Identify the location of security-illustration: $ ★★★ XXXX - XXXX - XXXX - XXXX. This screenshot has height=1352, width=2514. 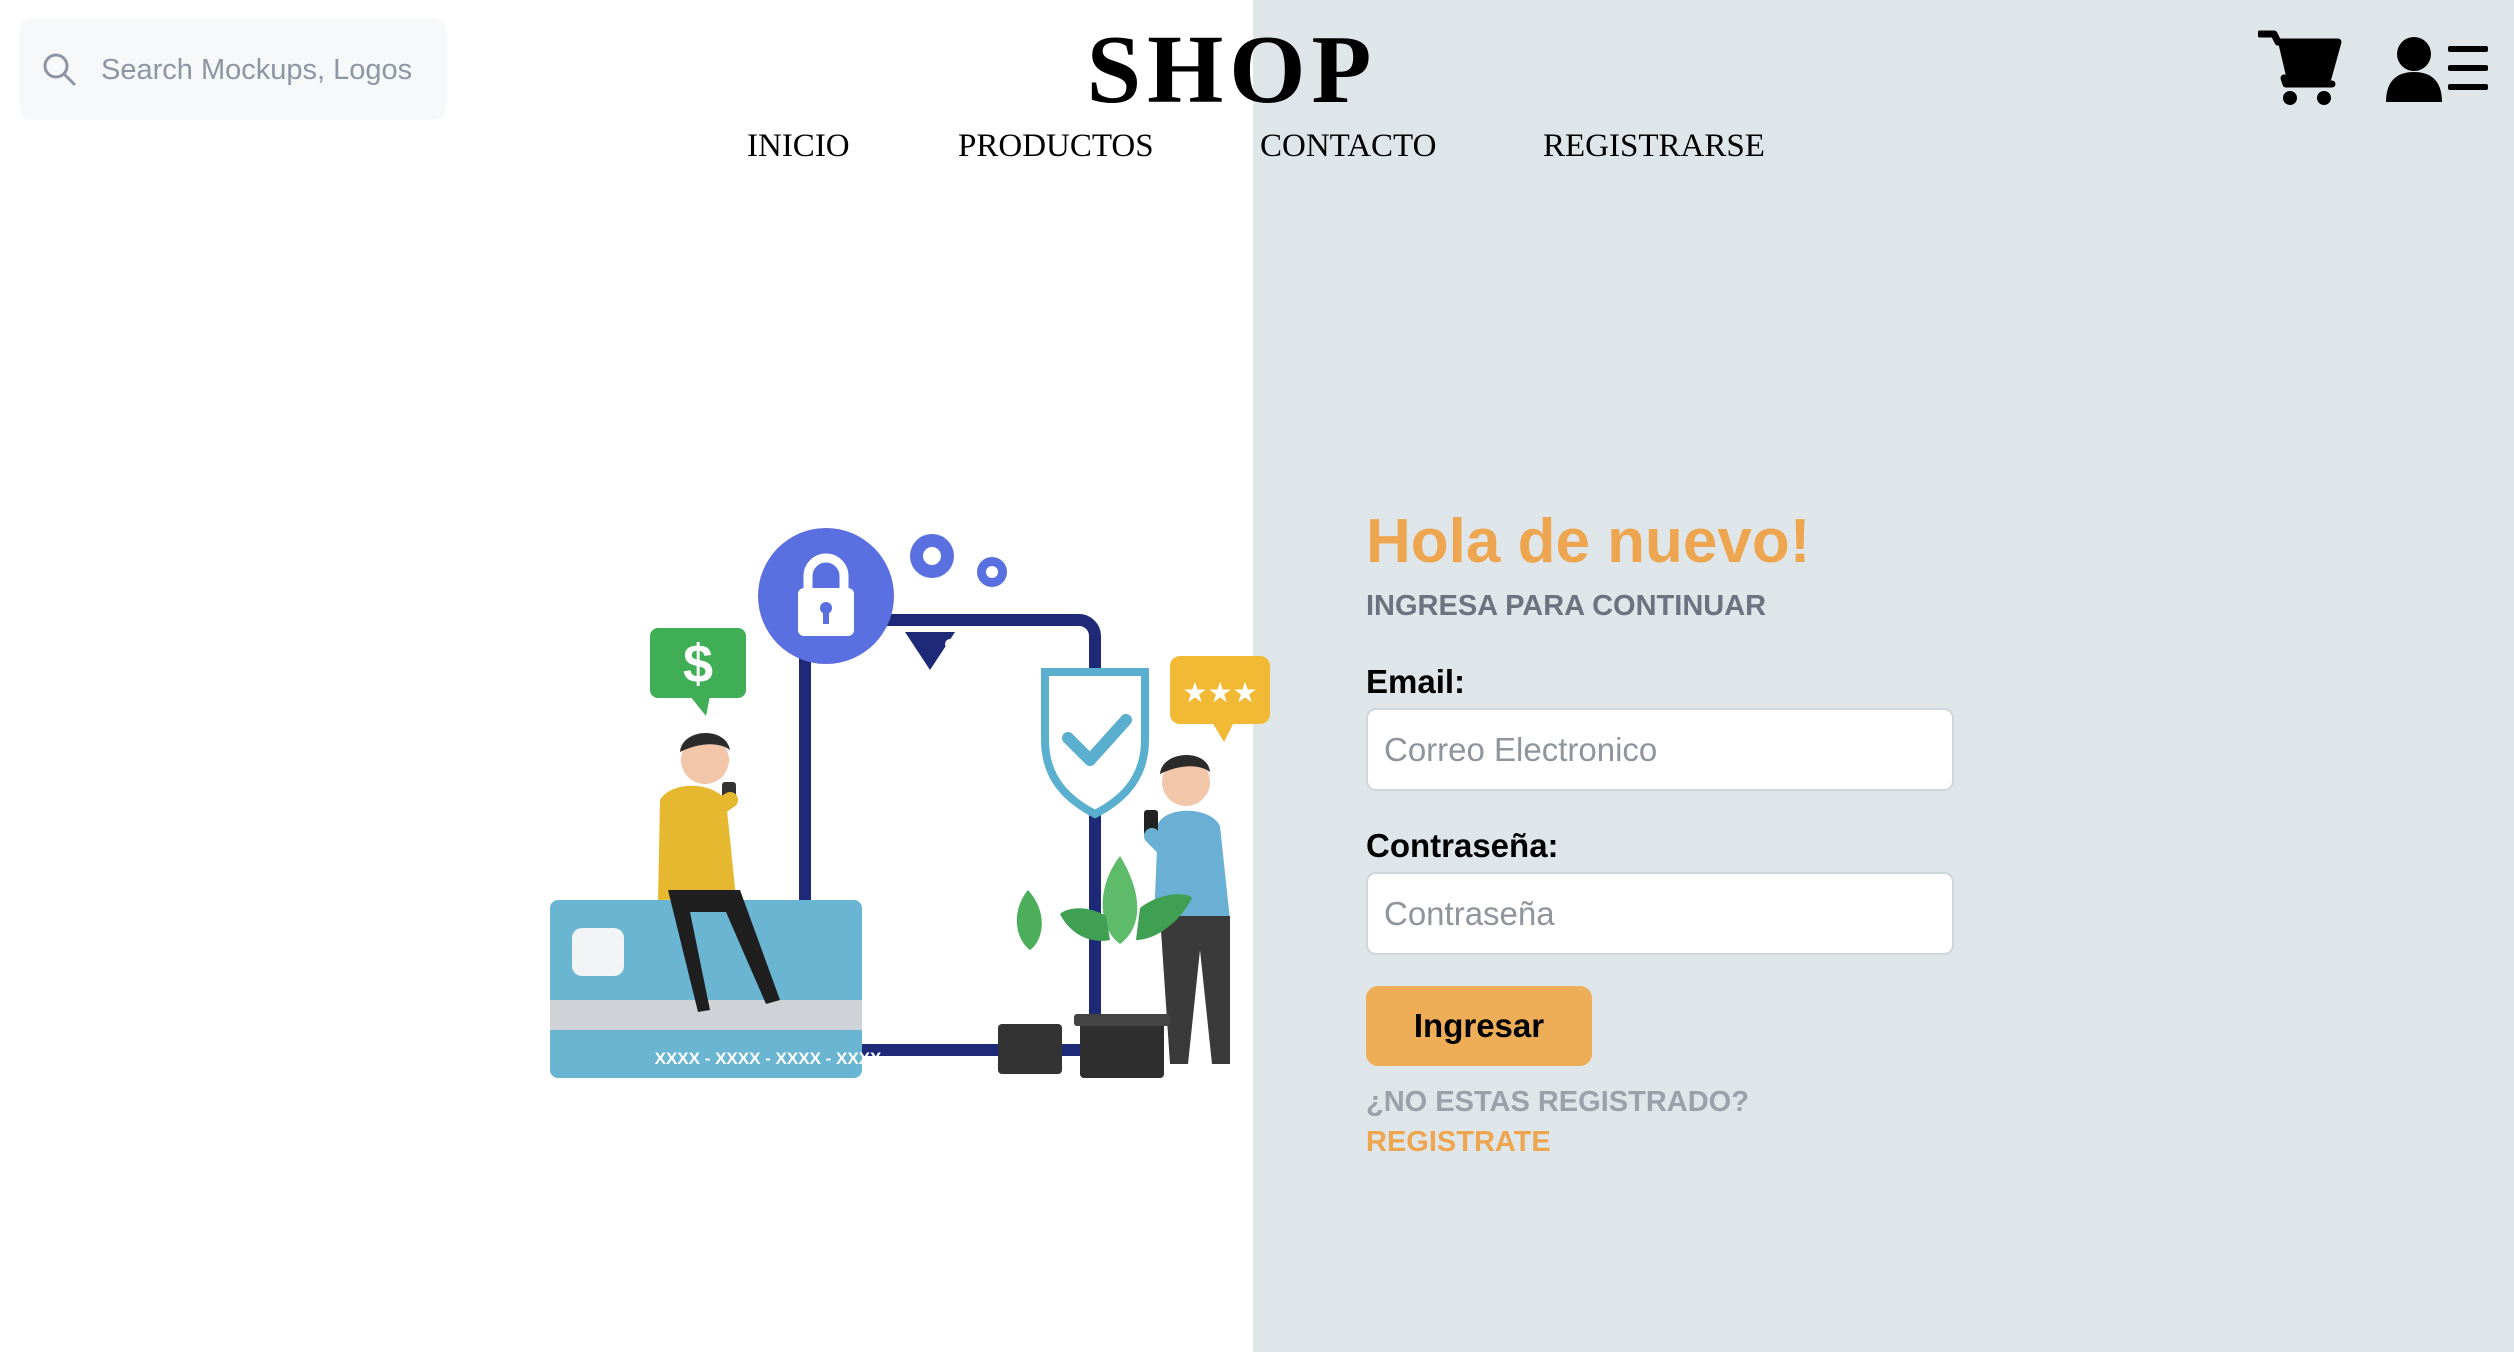
(910, 803).